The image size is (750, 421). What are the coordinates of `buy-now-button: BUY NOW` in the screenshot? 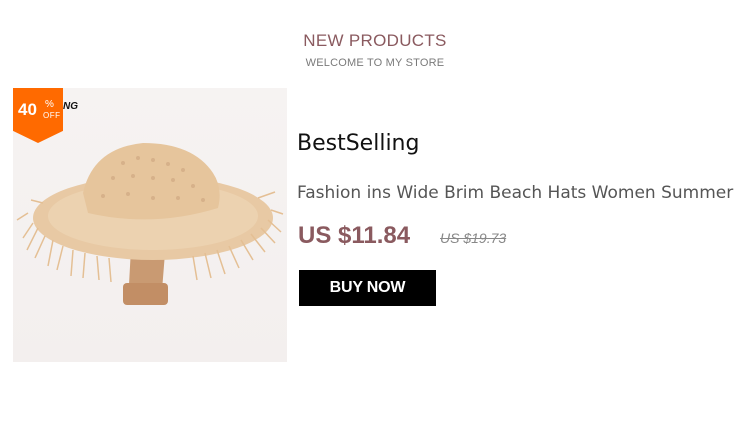 It's located at (367, 288).